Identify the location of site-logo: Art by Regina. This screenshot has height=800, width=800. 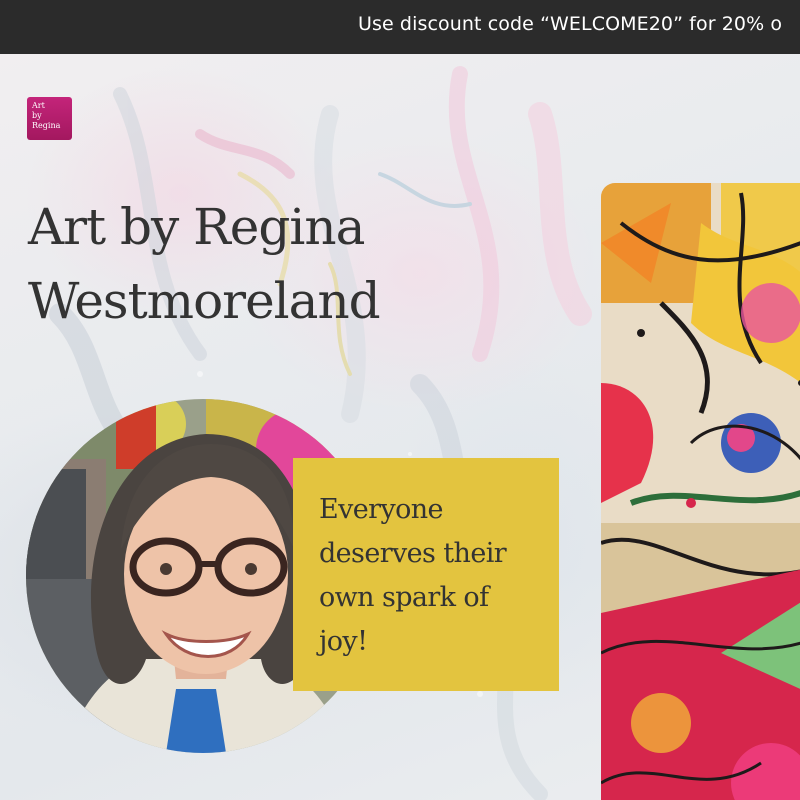
(49, 118).